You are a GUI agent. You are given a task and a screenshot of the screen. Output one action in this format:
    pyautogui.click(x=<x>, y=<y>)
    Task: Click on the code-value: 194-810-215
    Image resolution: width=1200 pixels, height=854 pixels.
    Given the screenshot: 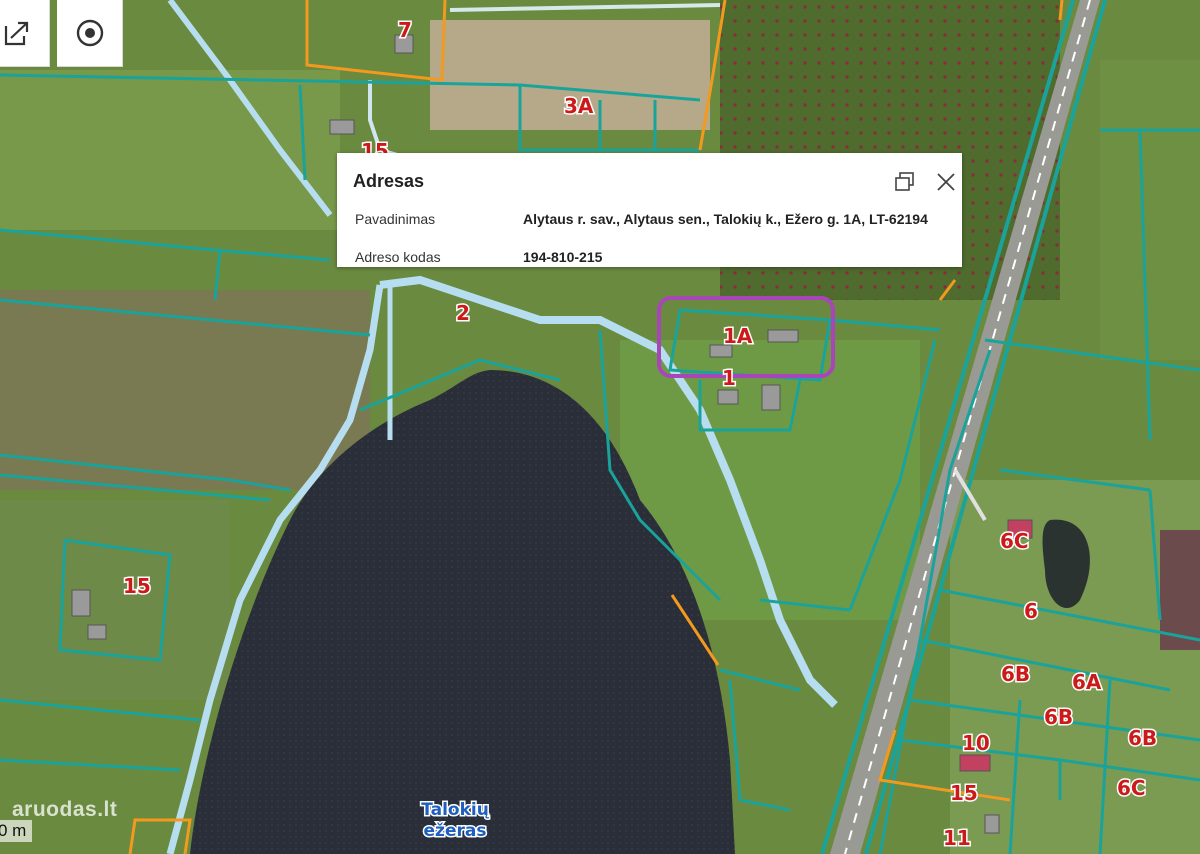 What is the action you would take?
    pyautogui.click(x=563, y=257)
    